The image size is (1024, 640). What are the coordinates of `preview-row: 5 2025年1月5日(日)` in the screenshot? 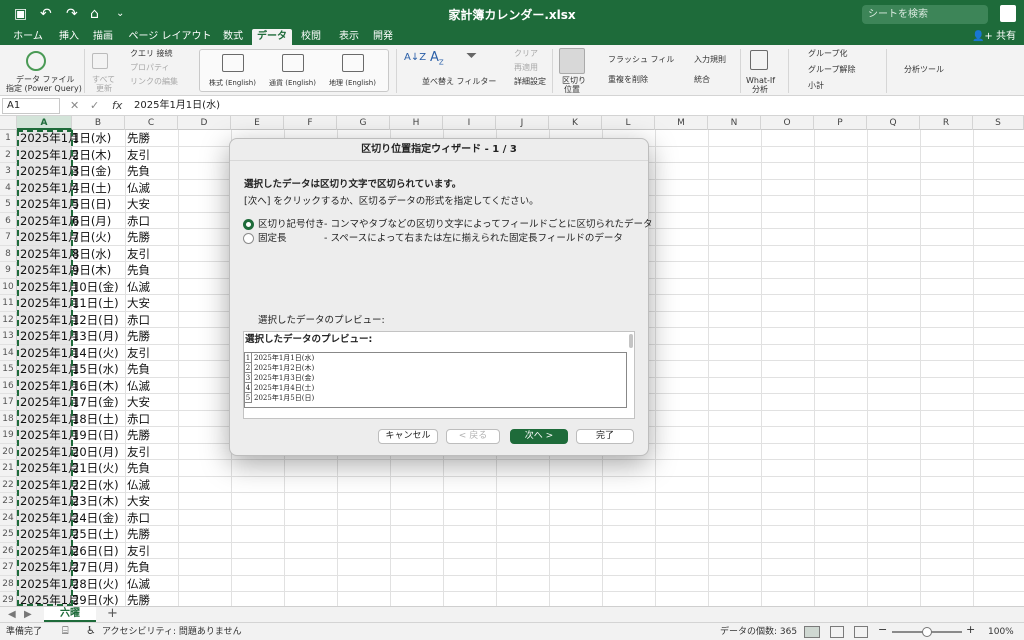 It's located at (435, 398).